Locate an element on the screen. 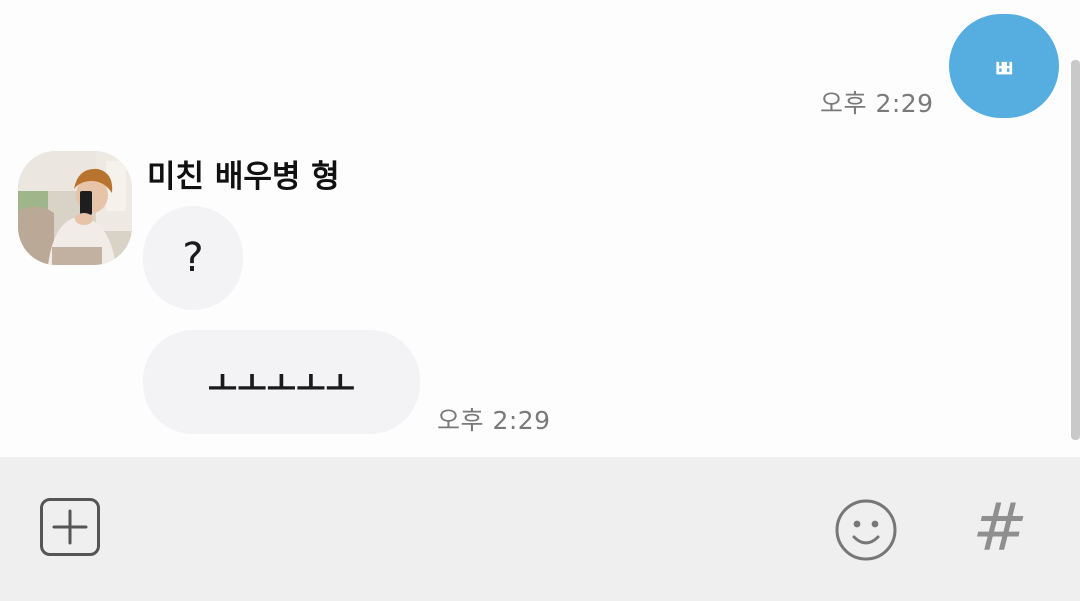  hash-icon: # is located at coordinates (1000, 527).